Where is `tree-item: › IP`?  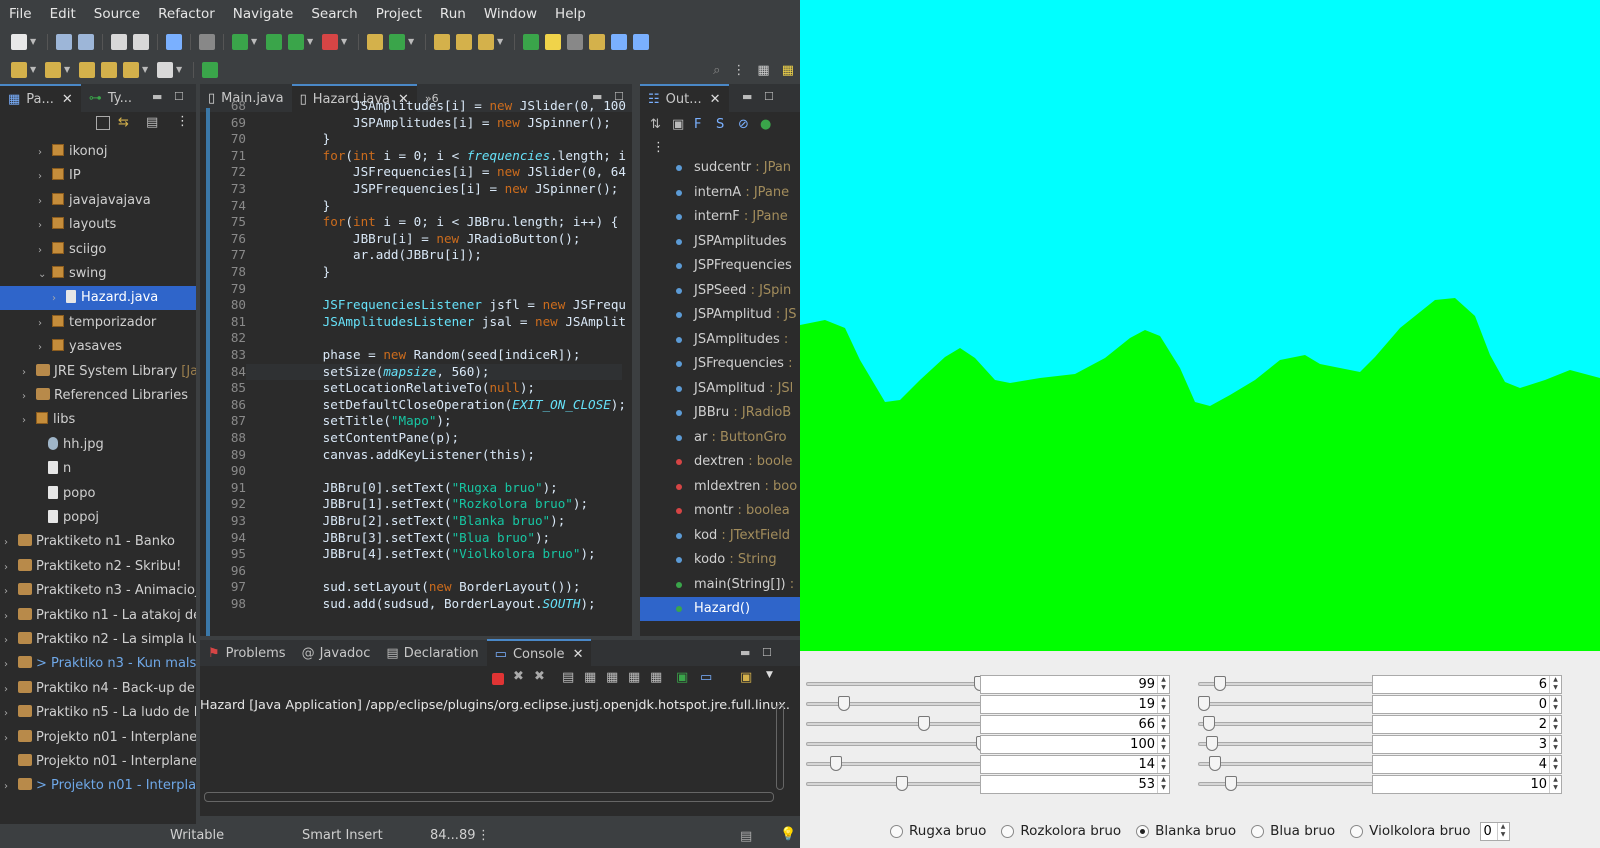 tree-item: › IP is located at coordinates (98, 176).